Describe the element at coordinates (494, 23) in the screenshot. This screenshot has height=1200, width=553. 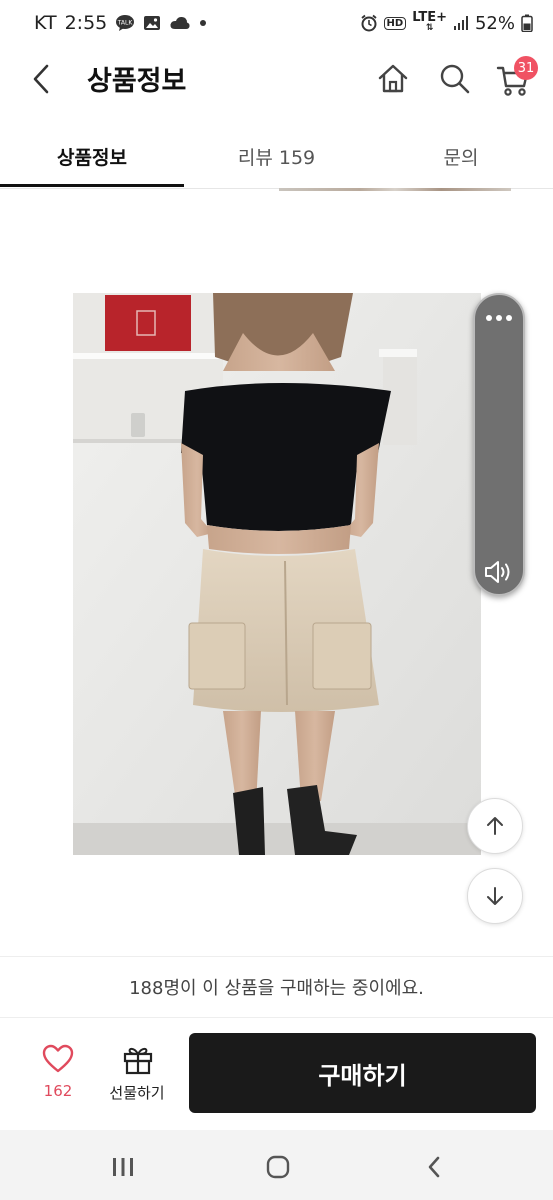
I see `battery-percent: 52%` at that location.